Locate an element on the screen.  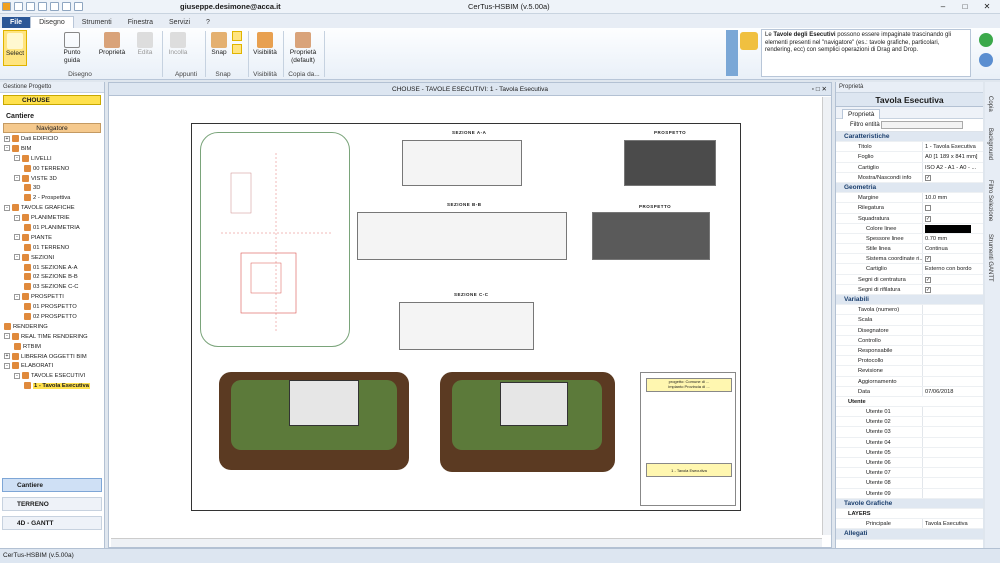
tree-item: + LIBRERIA OGGETTI BIM is located at coordinates (54, 357).